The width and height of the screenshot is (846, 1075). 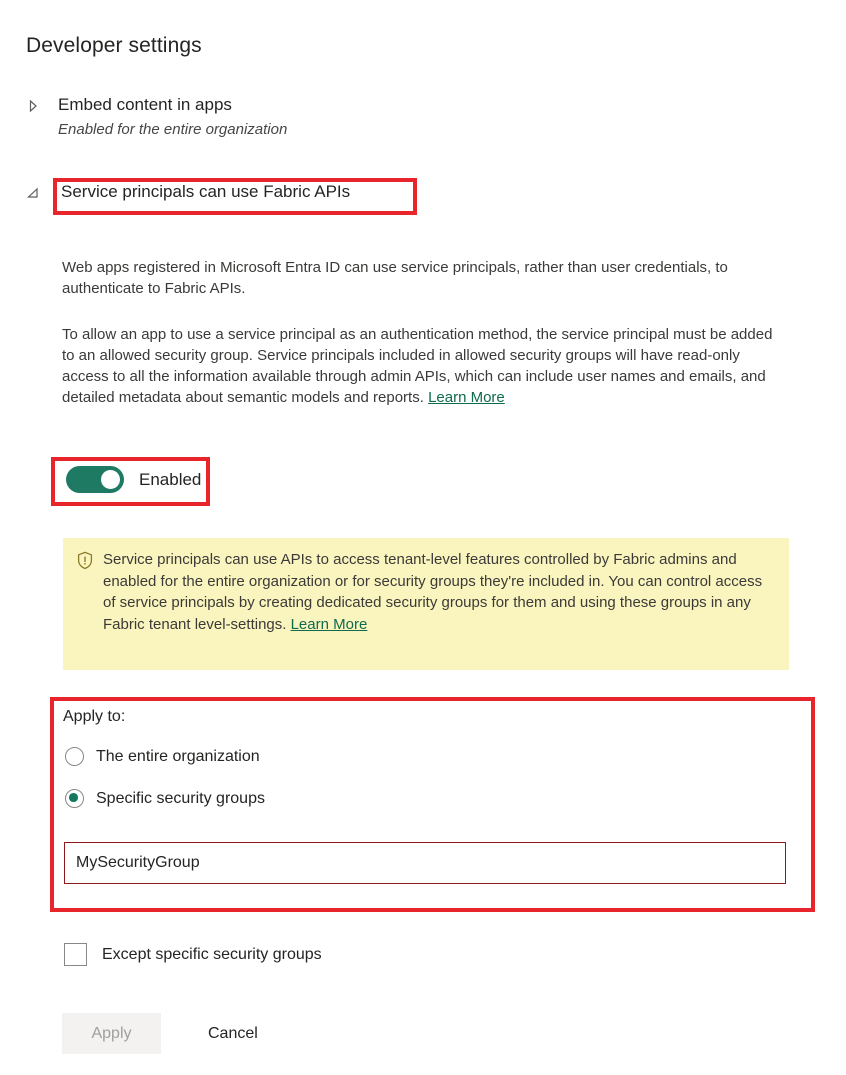 What do you see at coordinates (74, 798) in the screenshot?
I see `radio-button-selected-icon` at bounding box center [74, 798].